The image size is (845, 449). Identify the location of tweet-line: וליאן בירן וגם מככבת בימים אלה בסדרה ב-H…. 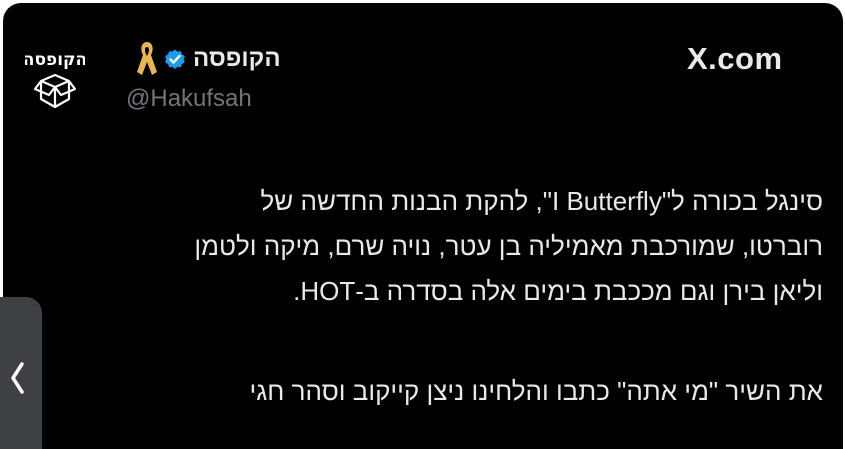
(558, 291).